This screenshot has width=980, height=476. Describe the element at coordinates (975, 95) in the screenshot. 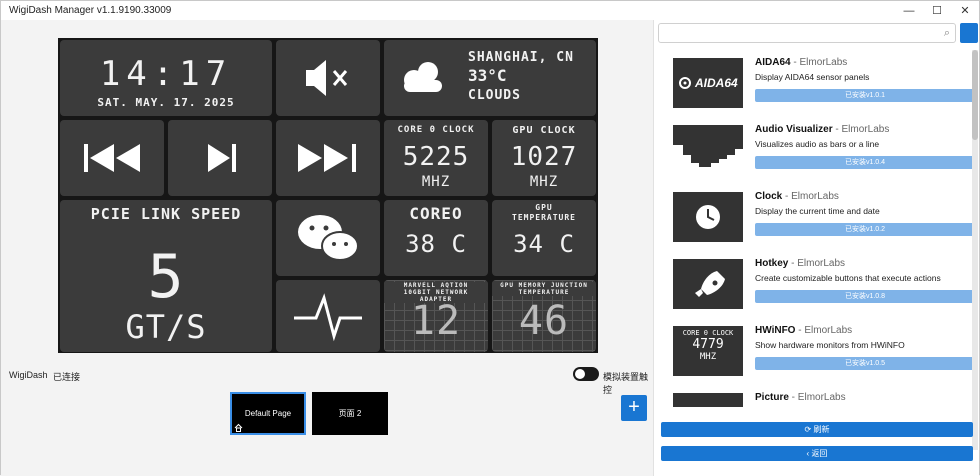

I see `scrollbar-thumb` at that location.